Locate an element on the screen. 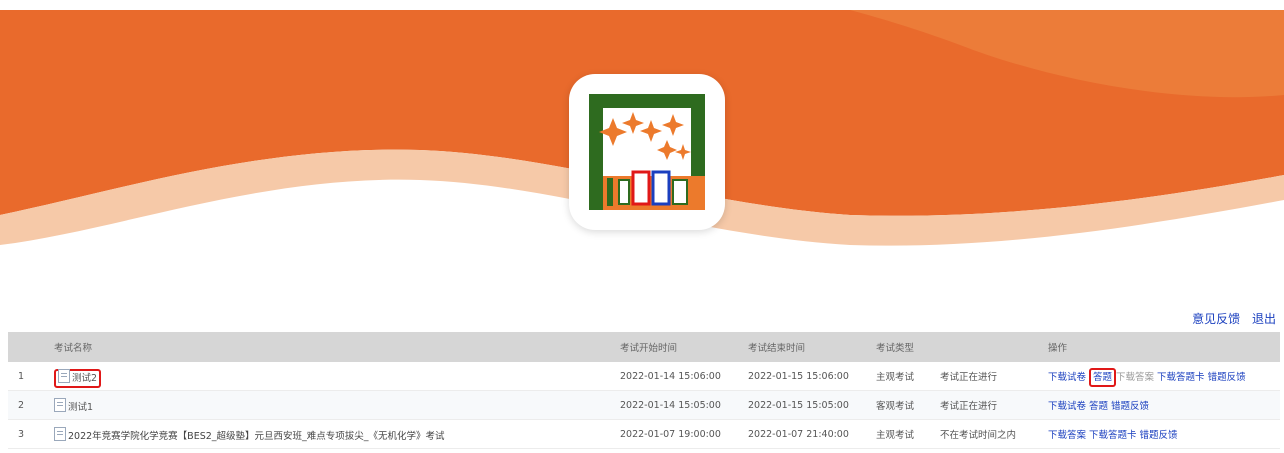 The height and width of the screenshot is (453, 1284). app-logo is located at coordinates (647, 152).